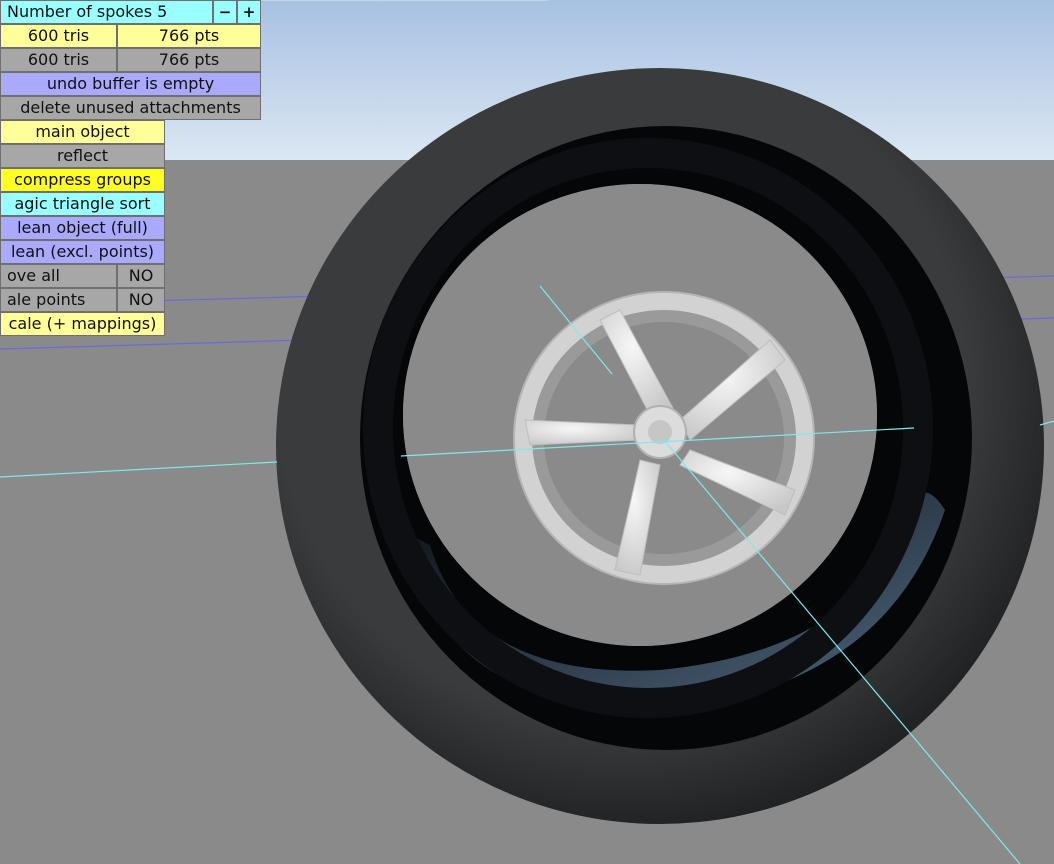 The width and height of the screenshot is (1054, 864). What do you see at coordinates (189, 36) in the screenshot?
I see `point-count: 766 pts` at bounding box center [189, 36].